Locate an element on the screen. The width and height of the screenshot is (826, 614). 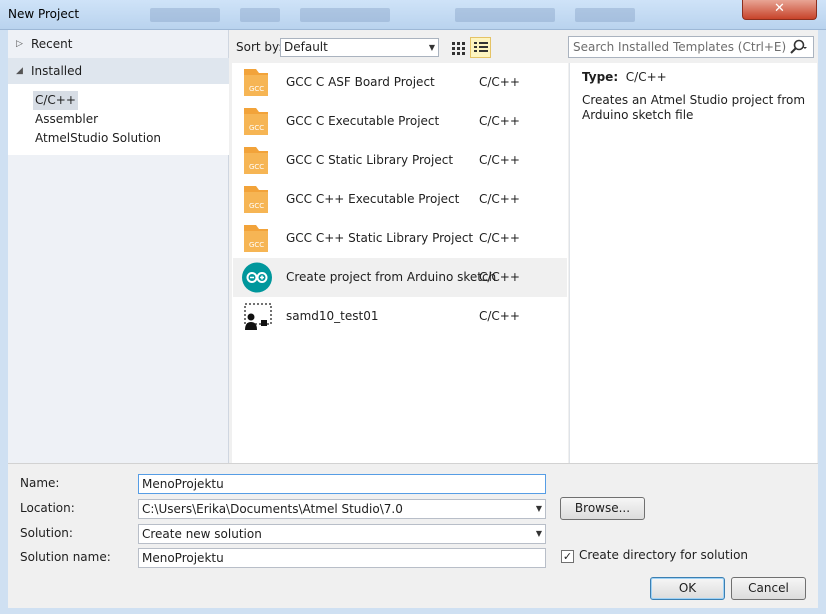
sort-by-label: Sort by: is located at coordinates (259, 47).